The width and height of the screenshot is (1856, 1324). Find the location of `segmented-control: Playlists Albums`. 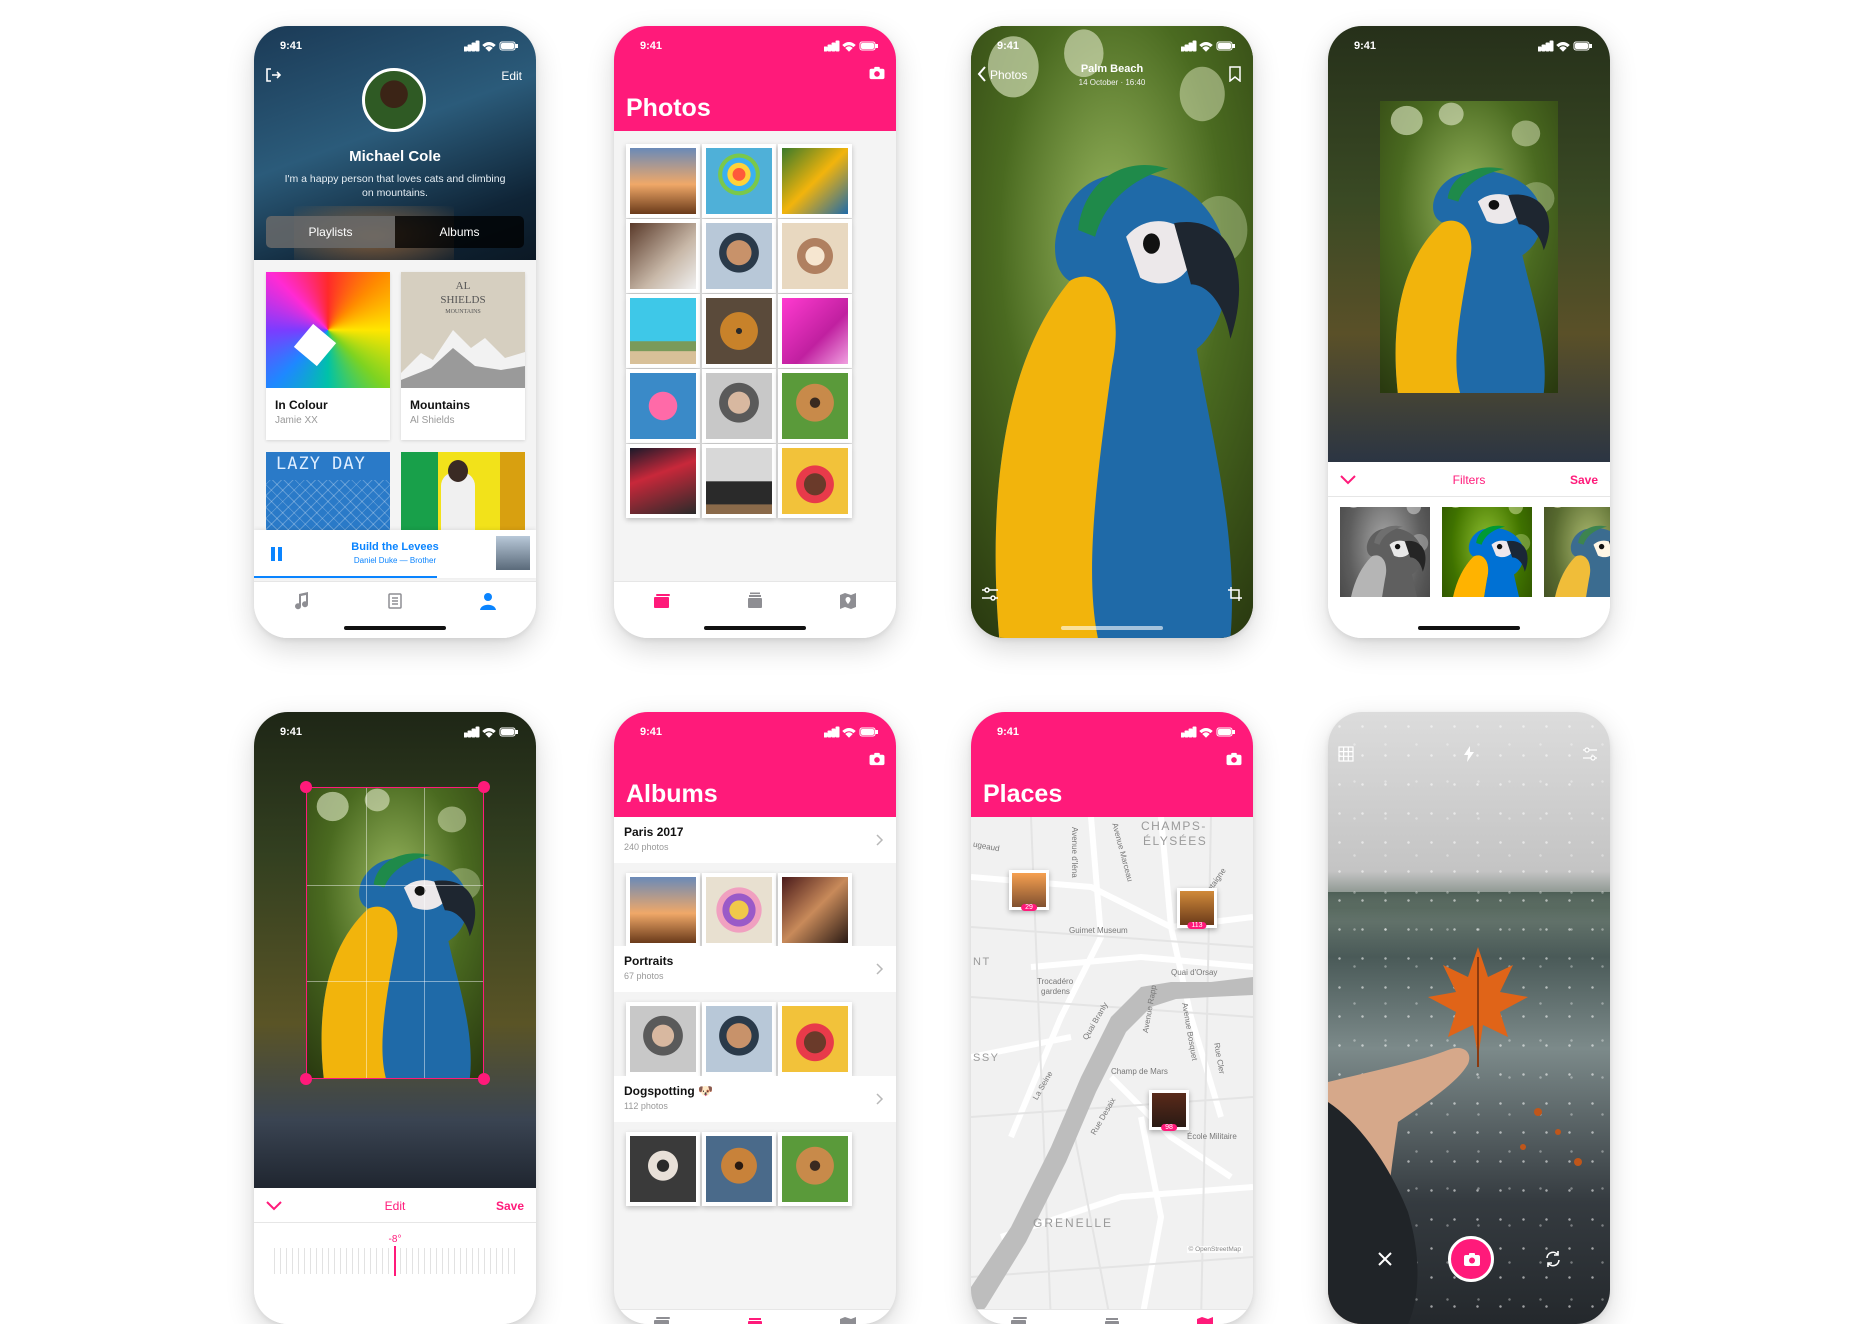

segmented-control: Playlists Albums is located at coordinates (395, 232).